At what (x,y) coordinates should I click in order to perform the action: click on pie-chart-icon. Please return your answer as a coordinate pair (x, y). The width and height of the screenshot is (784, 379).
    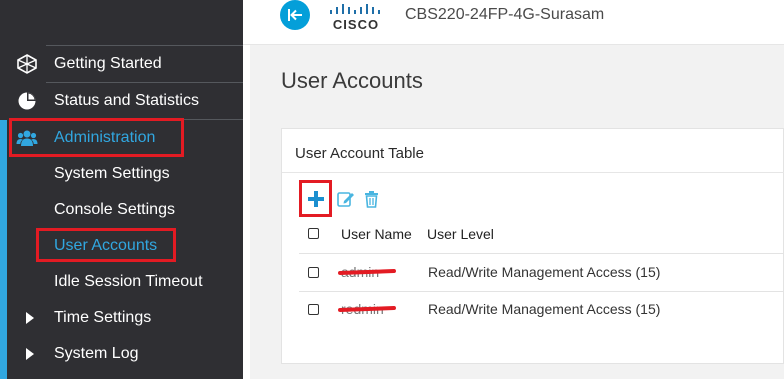
    Looking at the image, I should click on (27, 101).